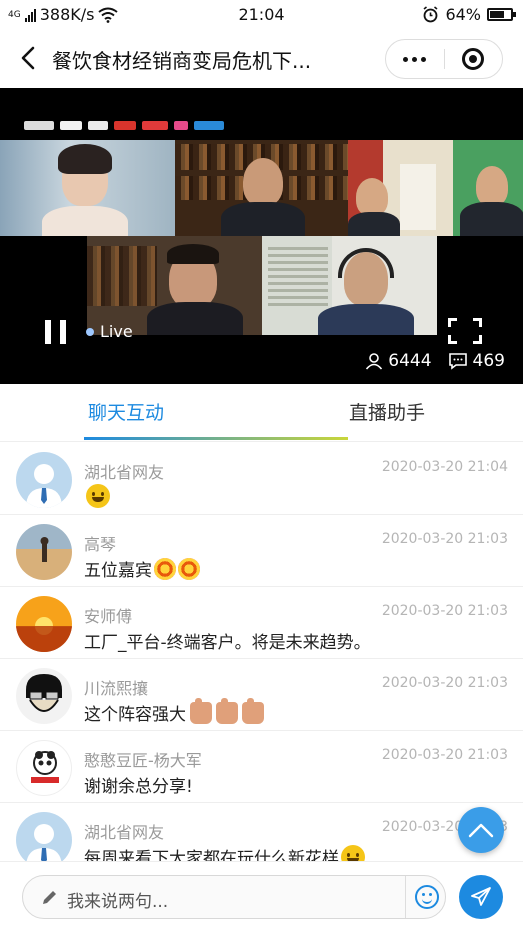  Describe the element at coordinates (261, 832) in the screenshot. I see `chat-message: 湖北省网友 2020-03-20 21:03 每周来看下大家都在玩什么新花样` at that location.